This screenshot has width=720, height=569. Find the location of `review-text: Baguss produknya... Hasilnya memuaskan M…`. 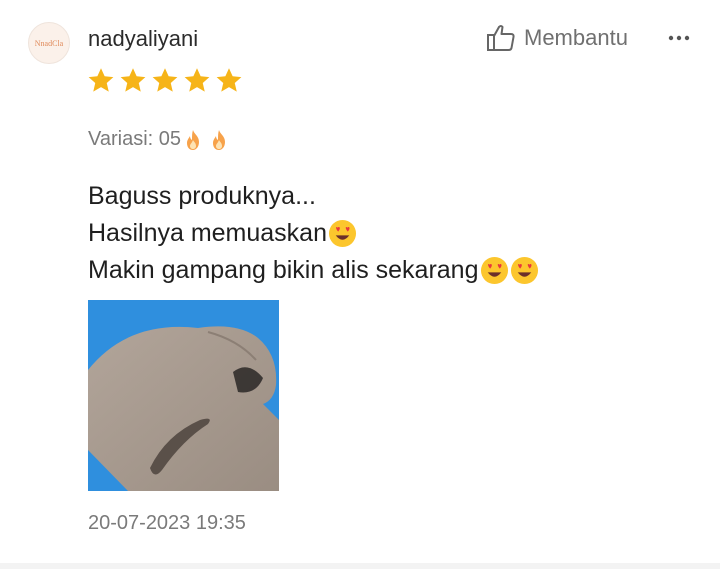

review-text: Baguss produknya... Hasilnya memuaskan M… is located at coordinates (313, 233).